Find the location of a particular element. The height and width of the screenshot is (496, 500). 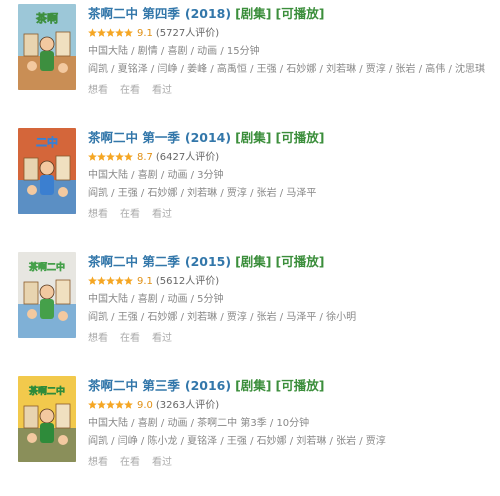

poster-logo-text: 茶啊 is located at coordinates (46, 18).